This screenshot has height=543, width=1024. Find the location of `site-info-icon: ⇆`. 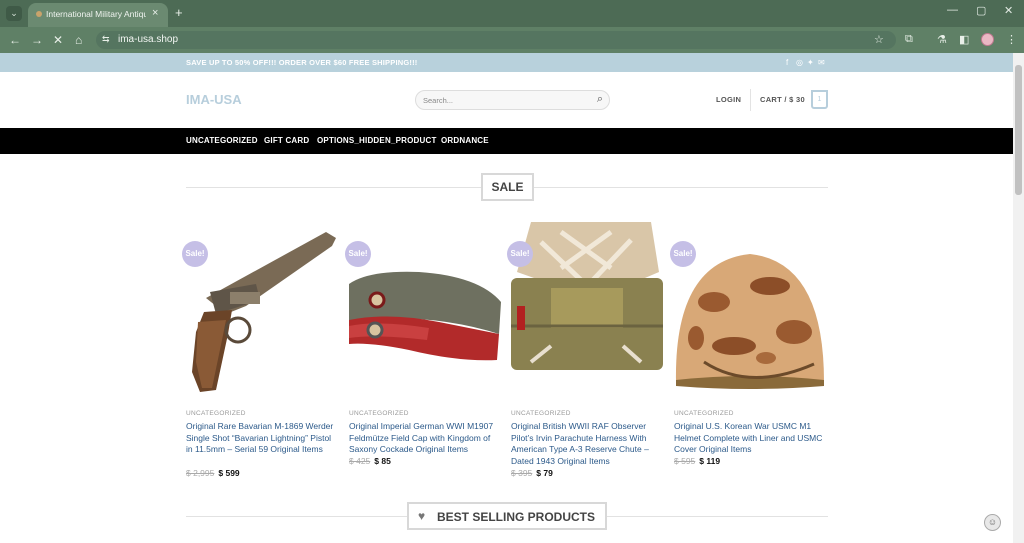

site-info-icon: ⇆ is located at coordinates (106, 39).